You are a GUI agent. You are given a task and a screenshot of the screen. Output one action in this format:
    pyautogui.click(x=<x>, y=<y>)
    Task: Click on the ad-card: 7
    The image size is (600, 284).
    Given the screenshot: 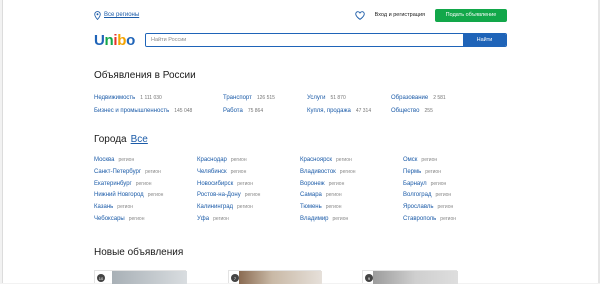 What is the action you would take?
    pyautogui.click(x=275, y=277)
    